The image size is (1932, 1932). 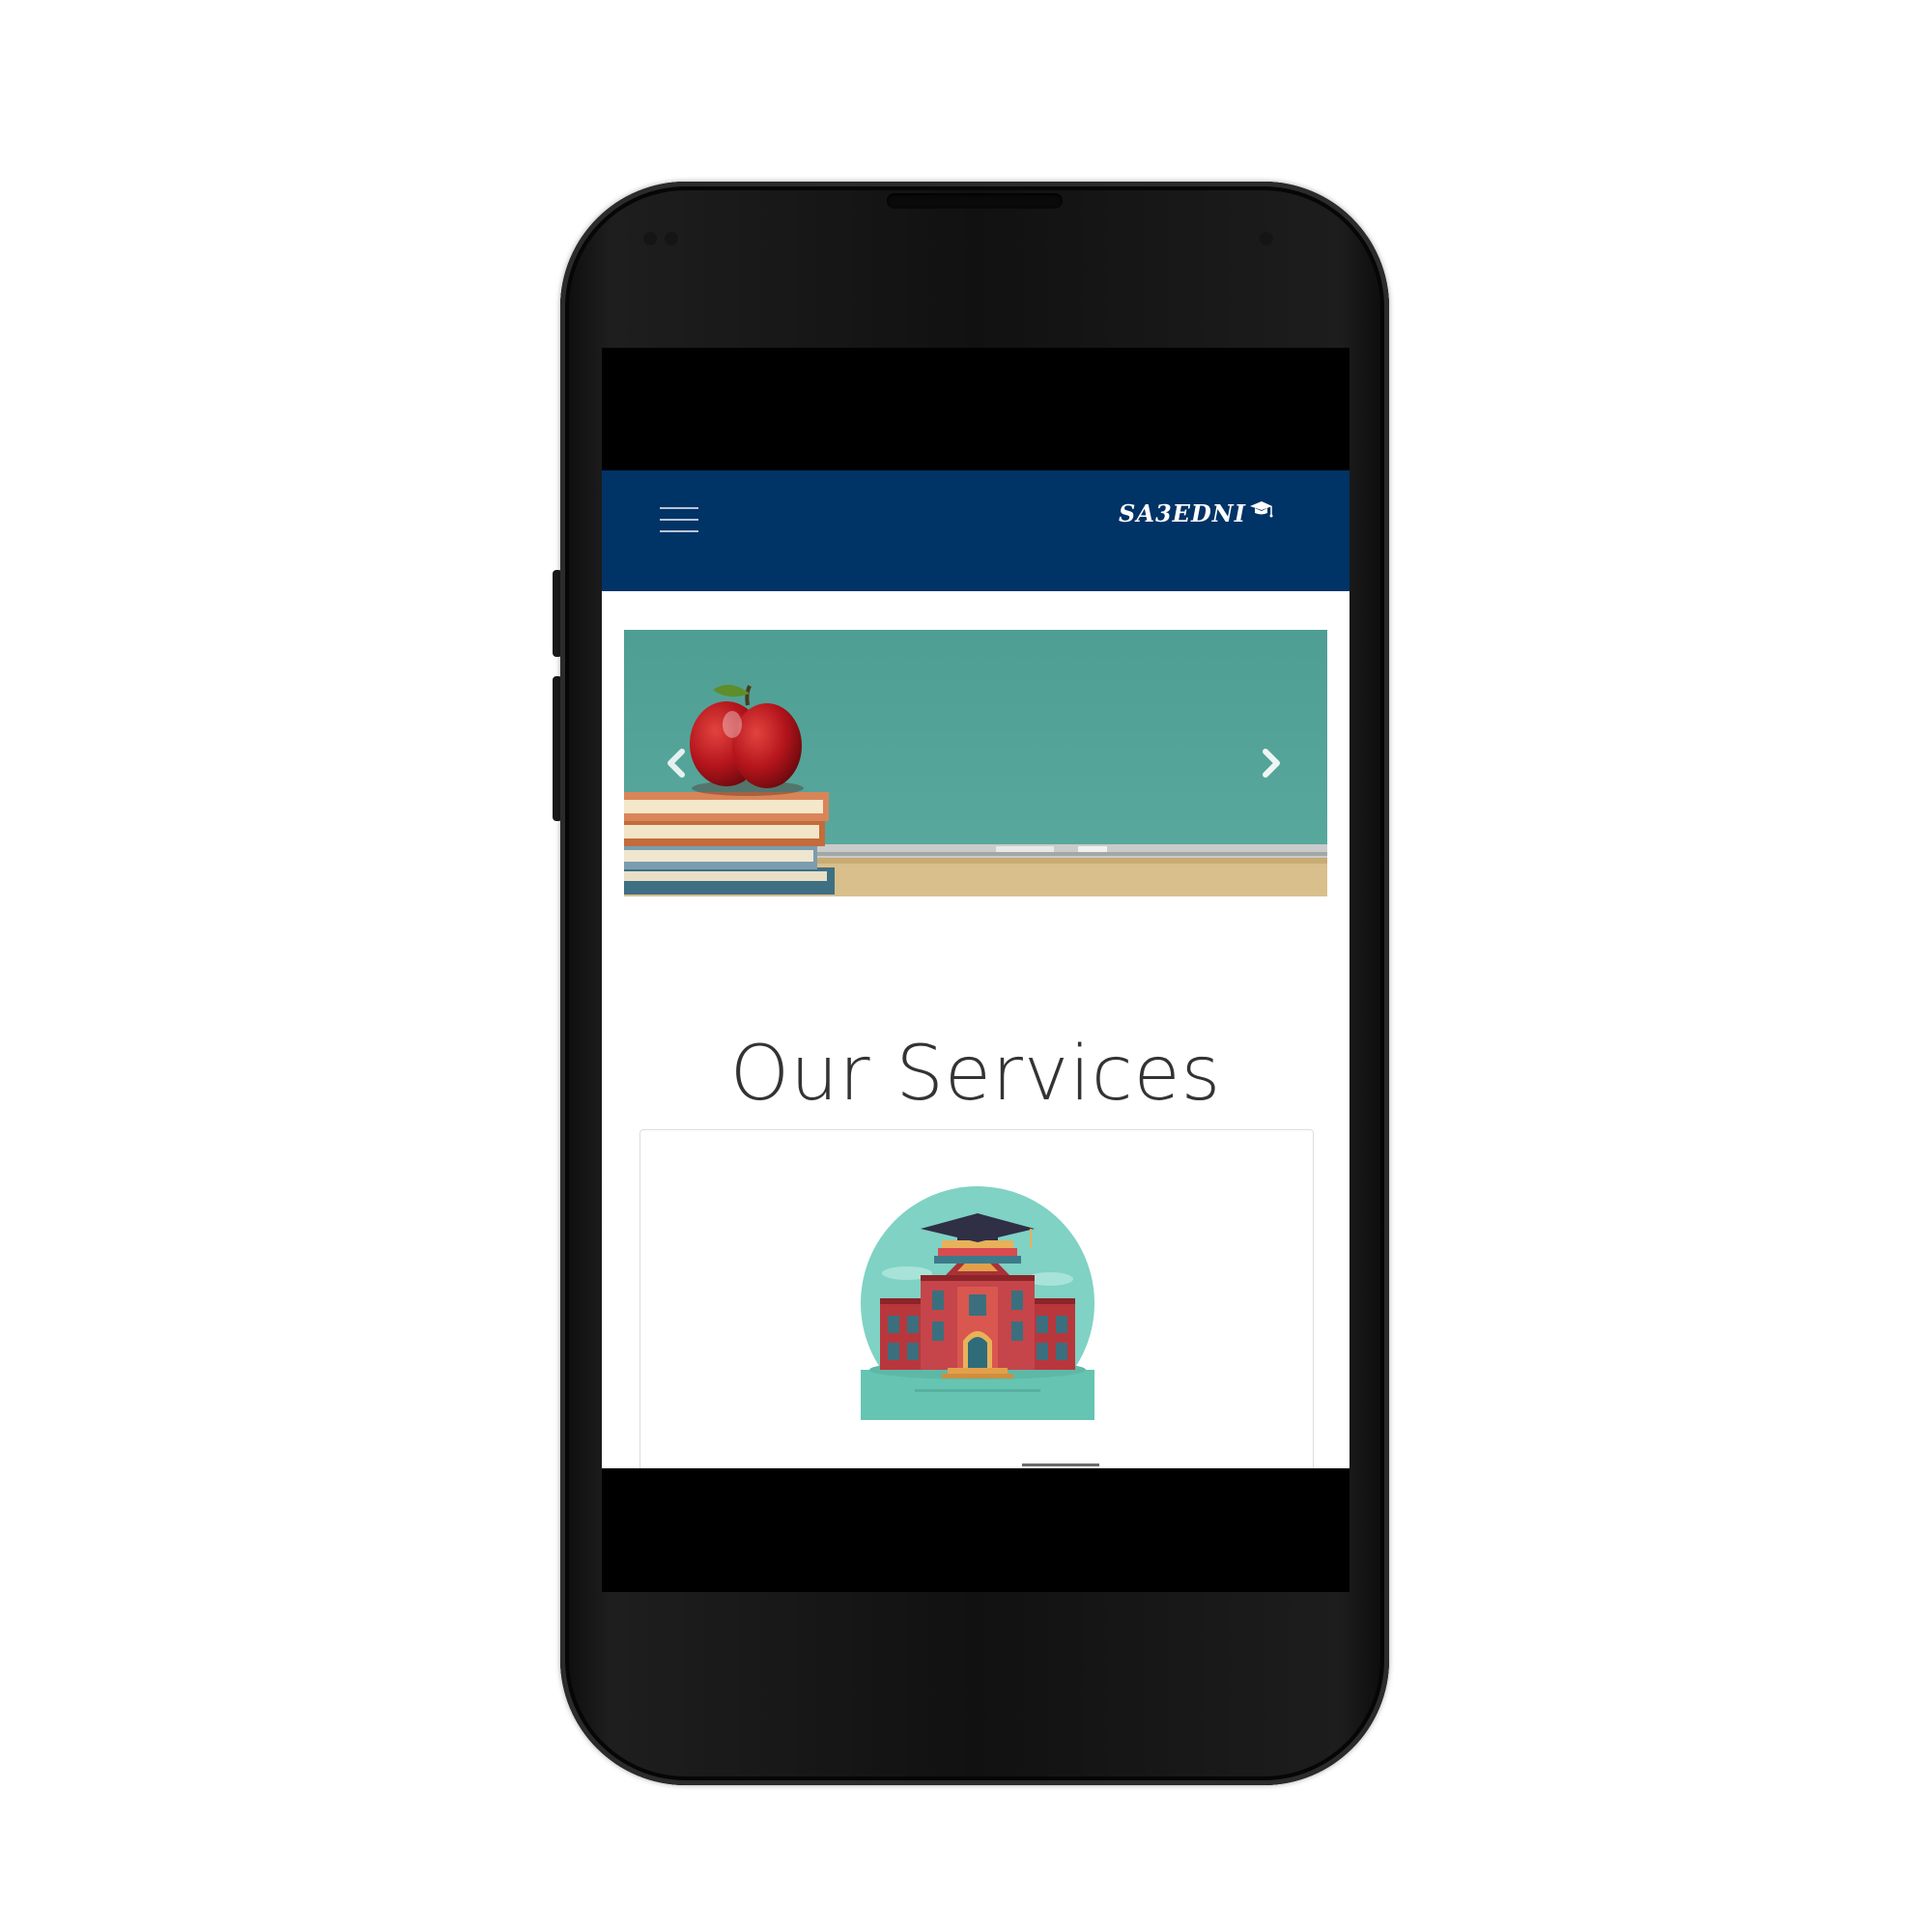 I want to click on carousel-prev-button, so click(x=676, y=763).